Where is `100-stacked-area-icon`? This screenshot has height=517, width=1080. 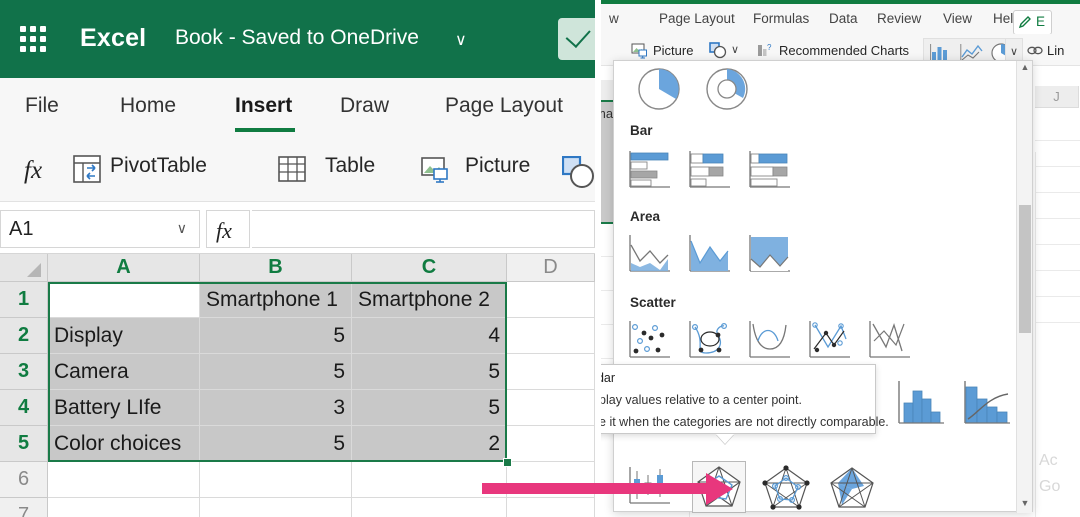 100-stacked-area-icon is located at coordinates (770, 254).